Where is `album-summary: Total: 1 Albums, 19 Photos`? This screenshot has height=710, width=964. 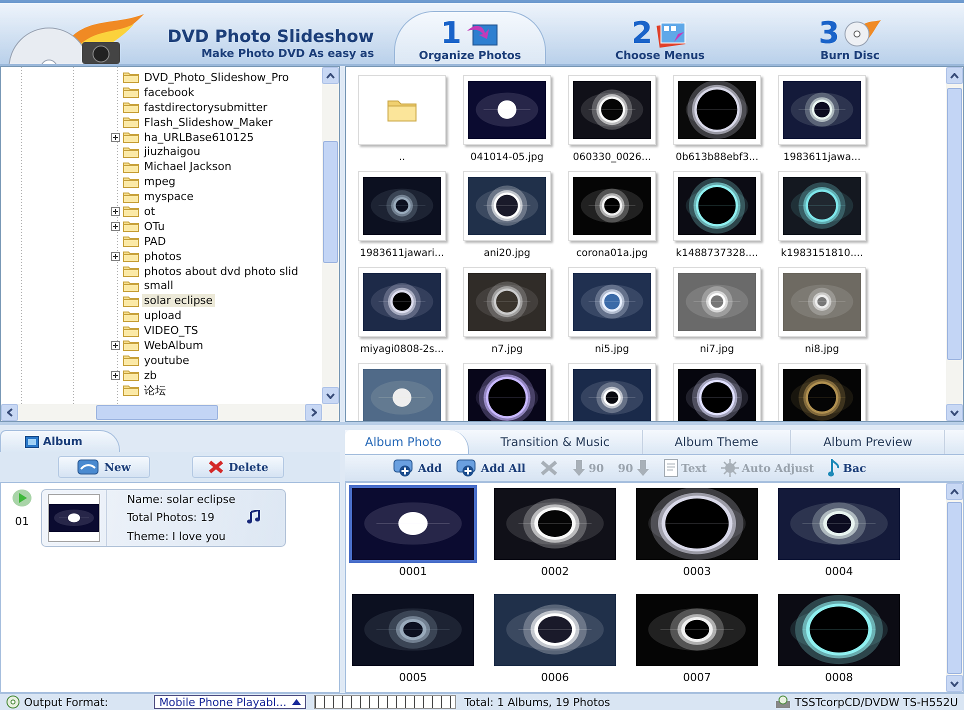
album-summary: Total: 1 Albums, 19 Photos is located at coordinates (537, 702).